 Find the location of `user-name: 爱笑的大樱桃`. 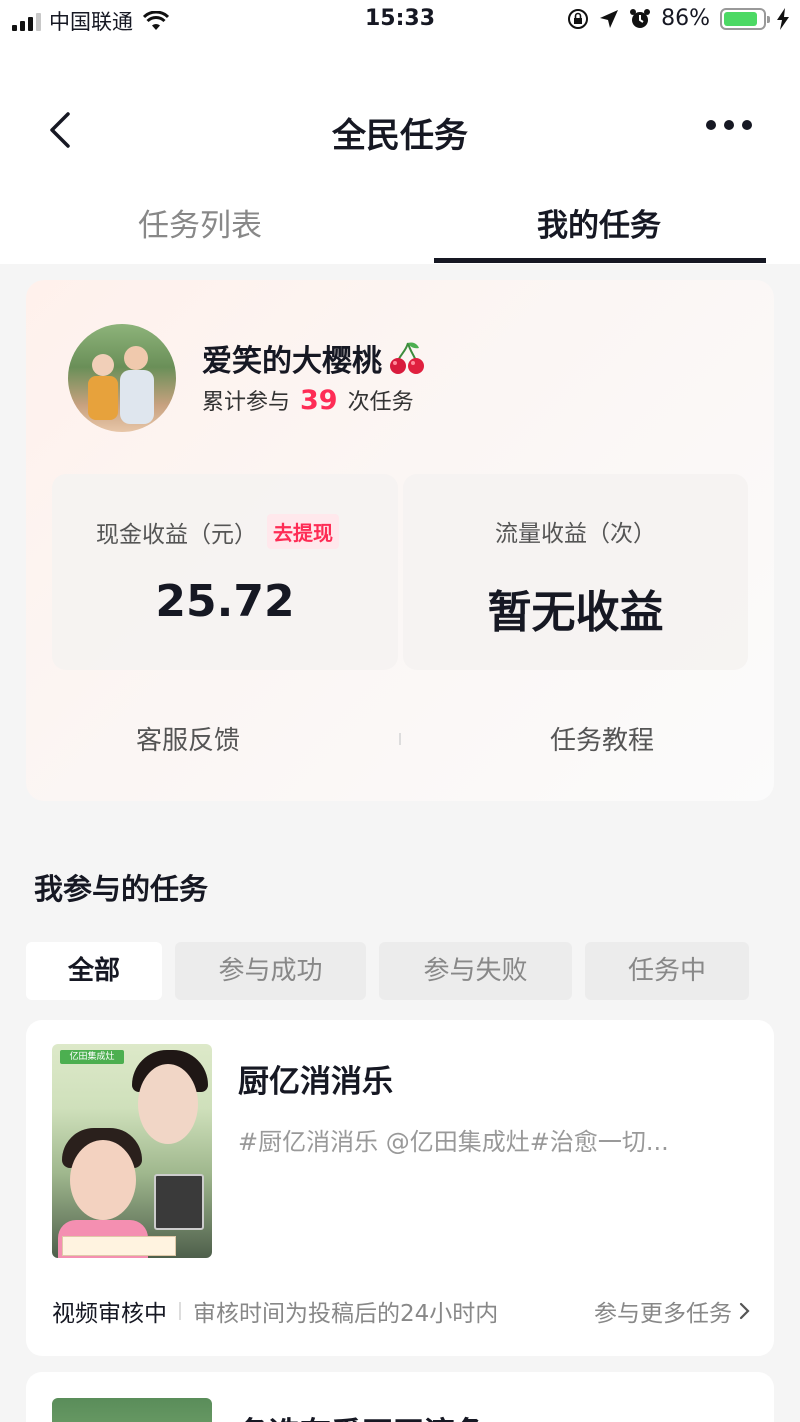

user-name: 爱笑的大樱桃 is located at coordinates (314, 358).